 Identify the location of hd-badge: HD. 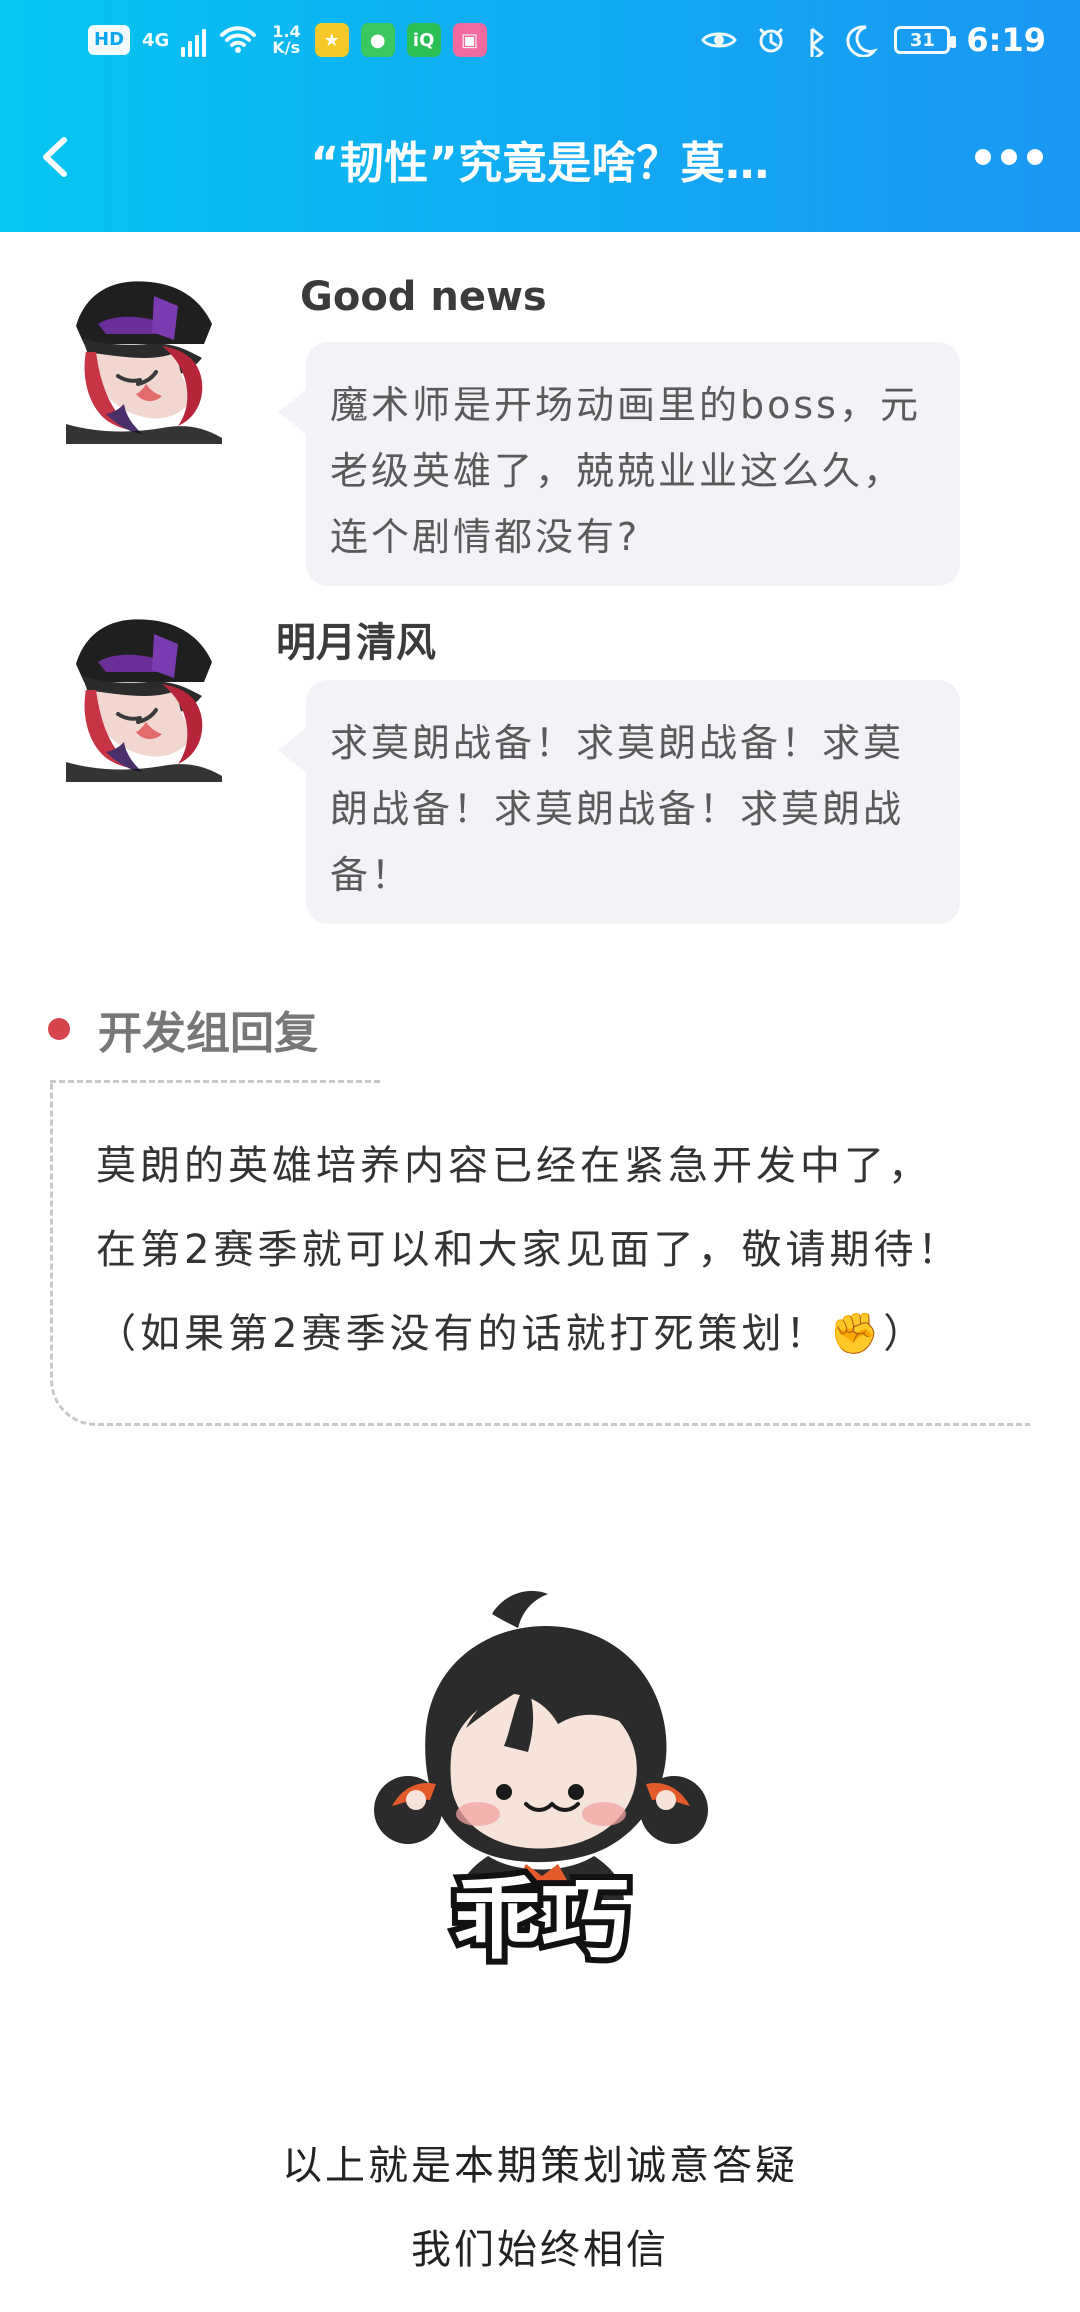
(109, 40).